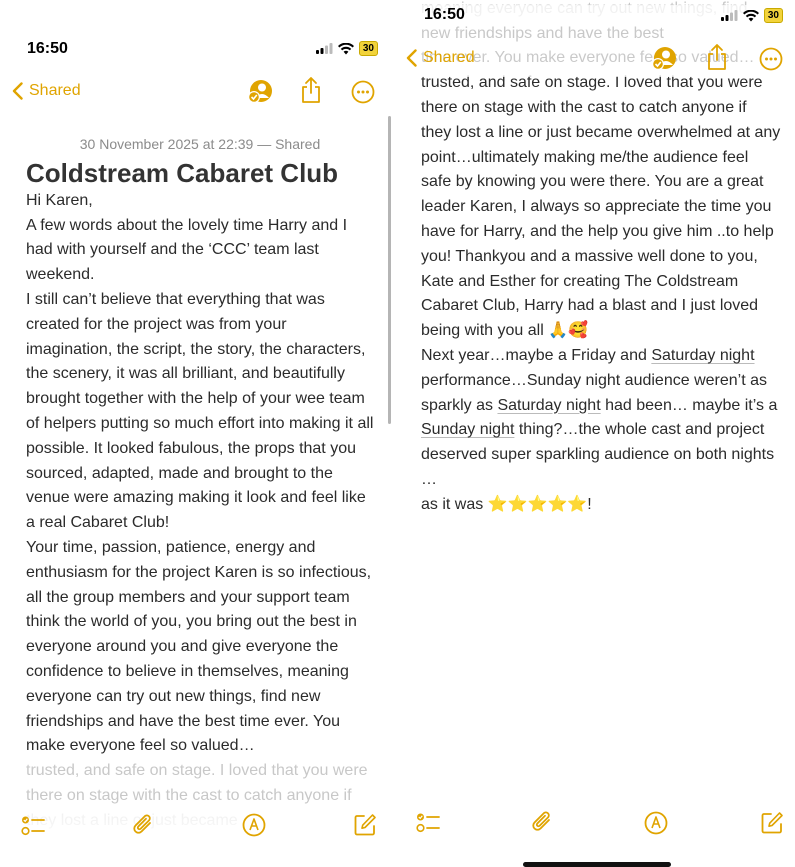 This screenshot has height=867, width=795. What do you see at coordinates (467, 429) in the screenshot?
I see `date-link-sunday: Sunday night` at bounding box center [467, 429].